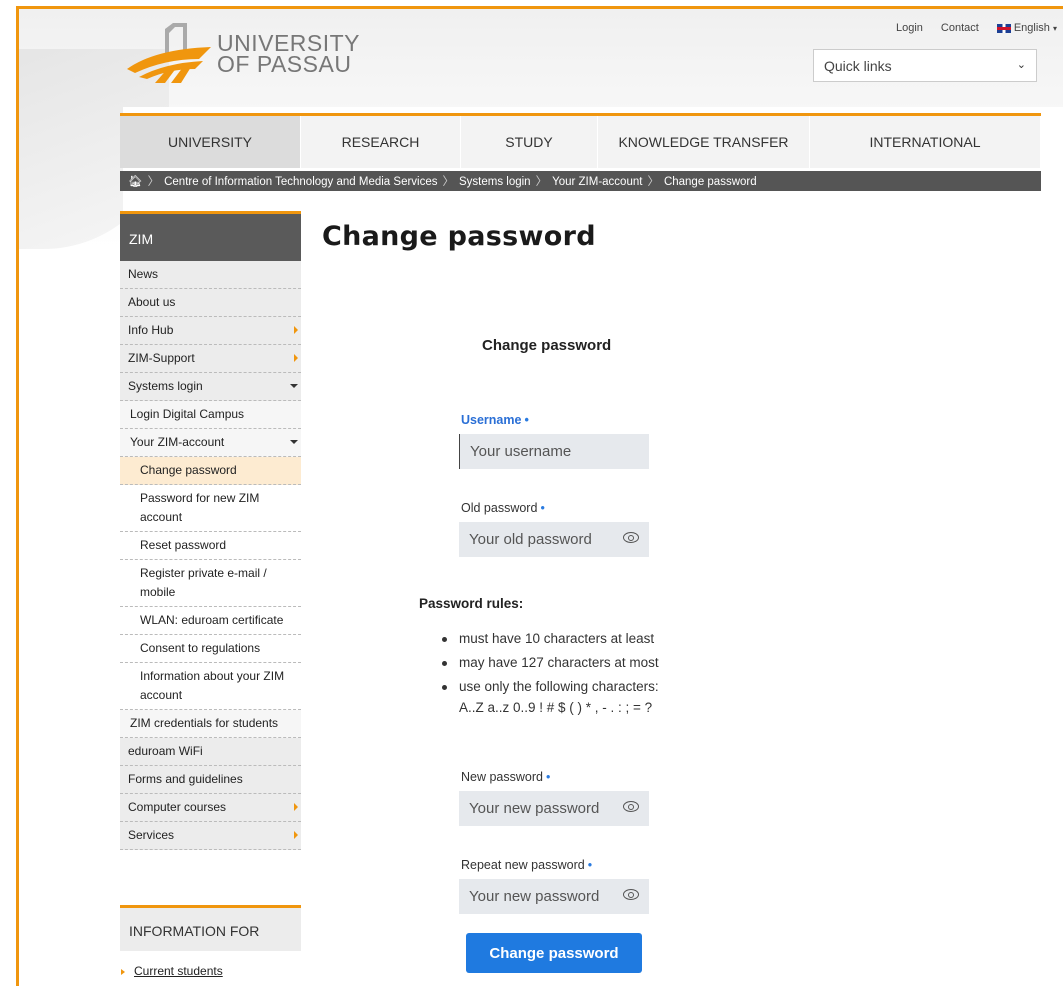 The width and height of the screenshot is (1063, 986). I want to click on information-for-header: INFORMATION FOR, so click(210, 928).